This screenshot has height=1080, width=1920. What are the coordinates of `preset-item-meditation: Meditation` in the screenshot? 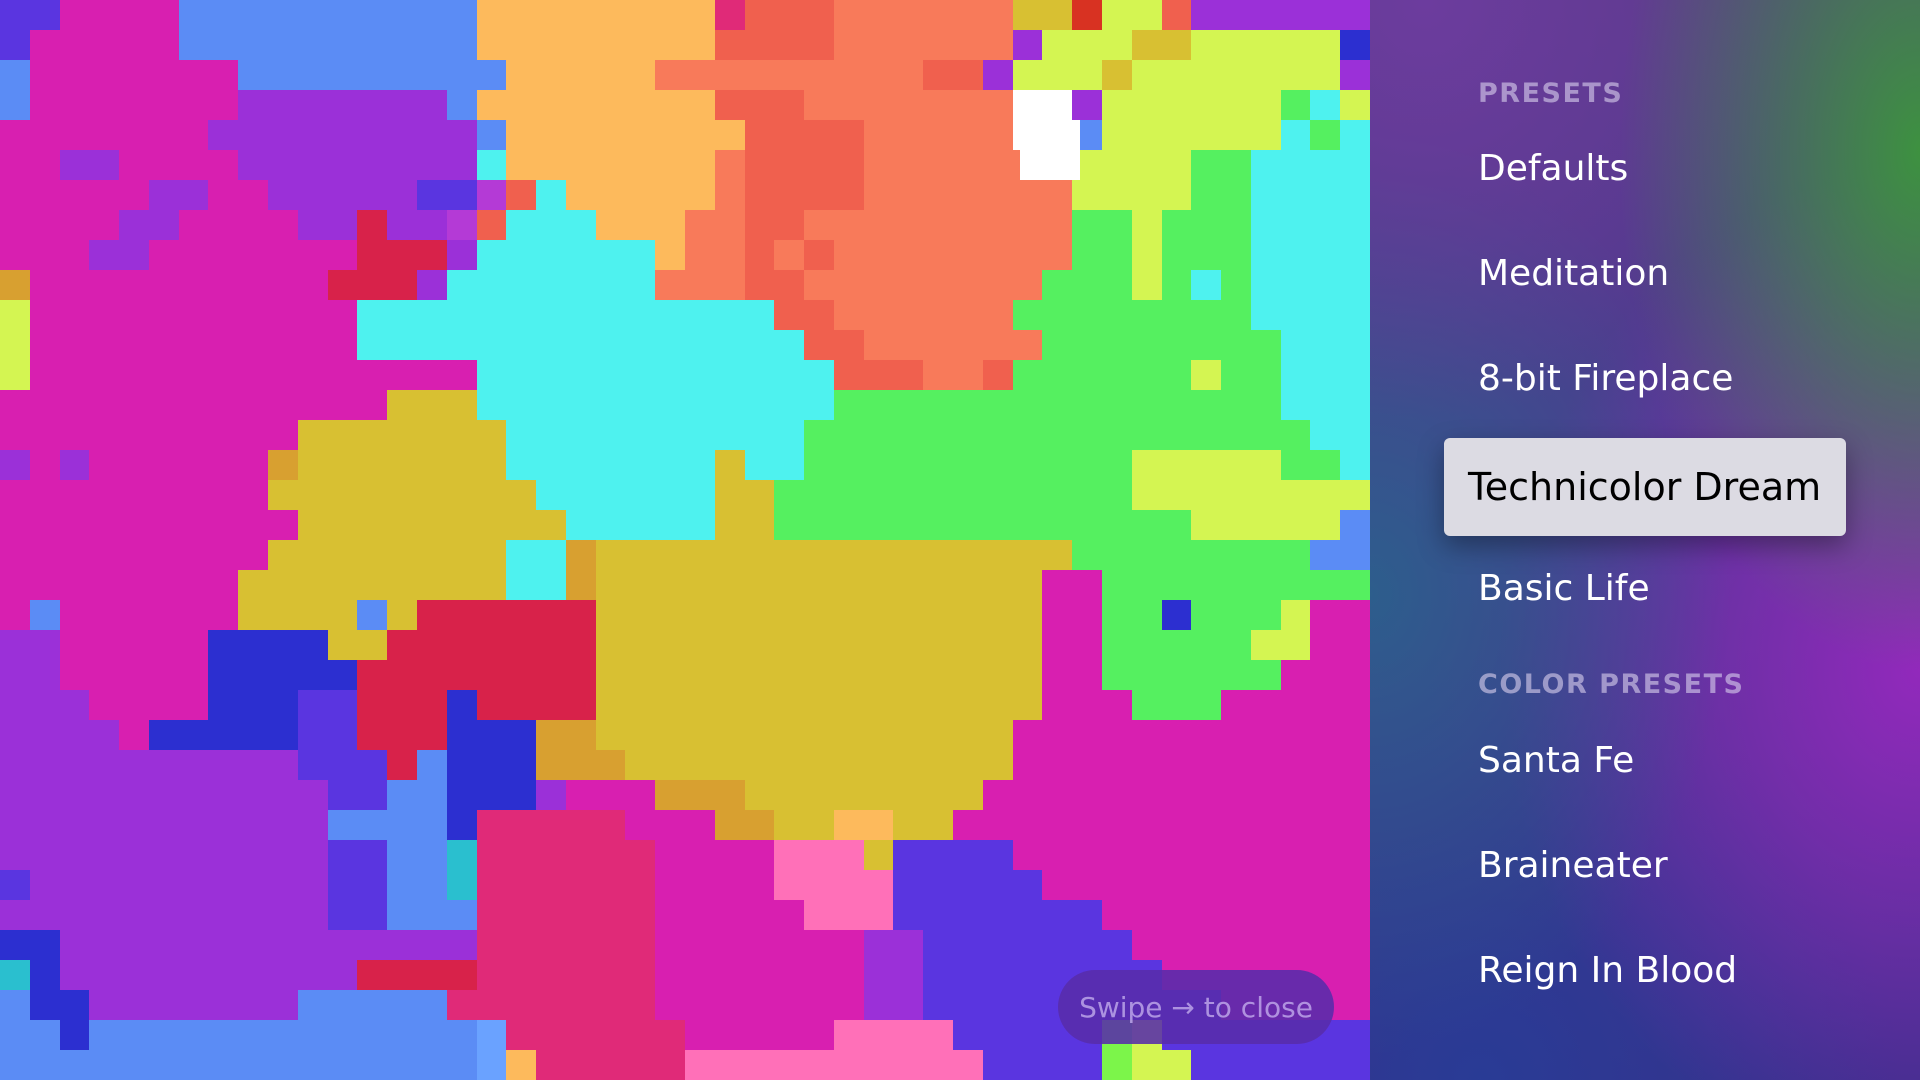 It's located at (1573, 273).